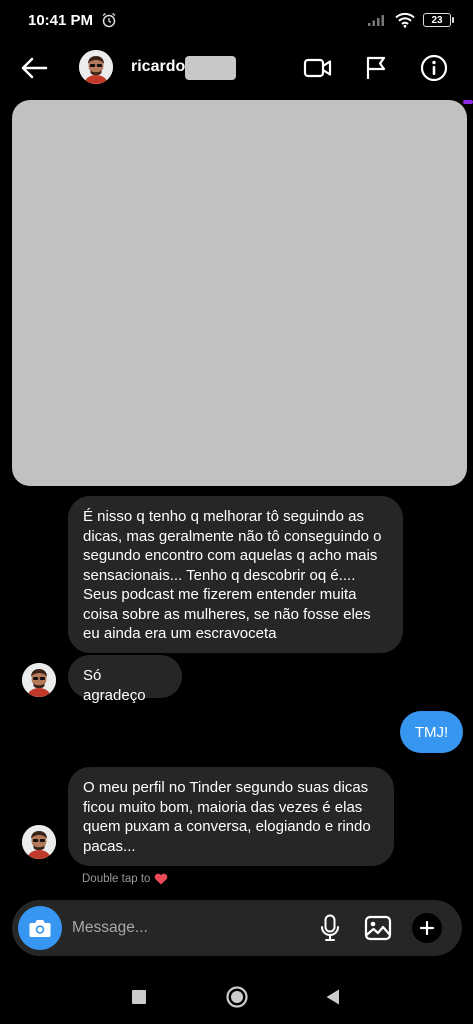 This screenshot has width=473, height=1024. What do you see at coordinates (61, 20) in the screenshot?
I see `status-time: 10:41 PM` at bounding box center [61, 20].